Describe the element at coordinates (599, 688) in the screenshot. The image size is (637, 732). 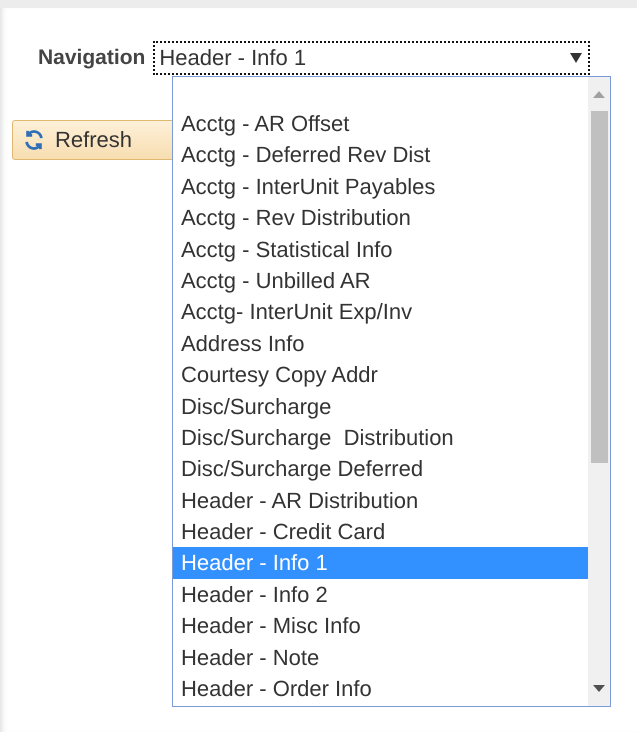
I see `scroll-down-icon` at that location.